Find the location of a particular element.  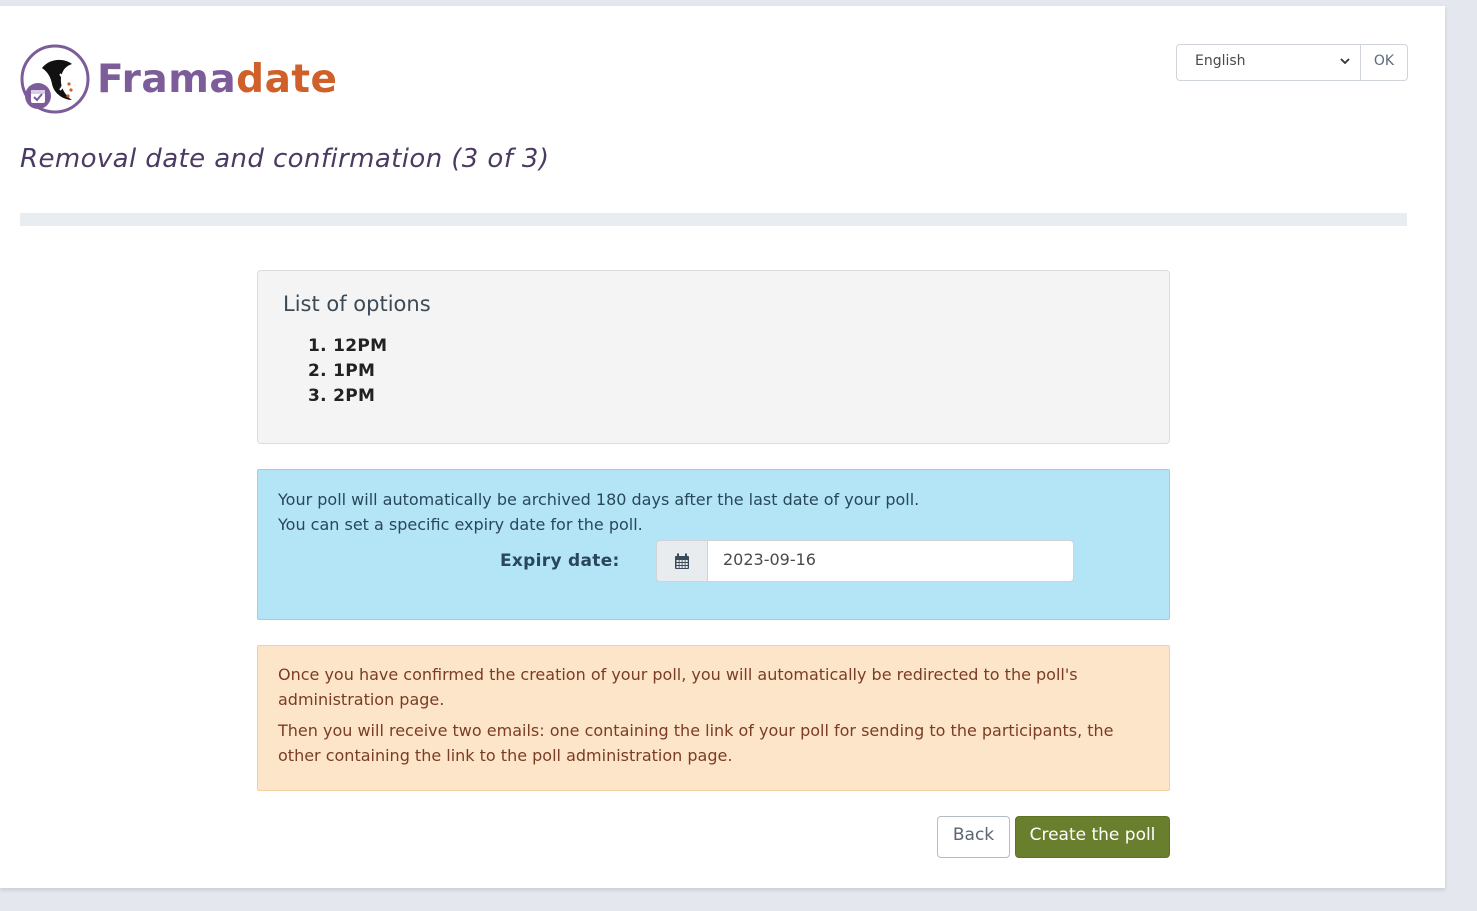

language-form: English OK is located at coordinates (1292, 62).